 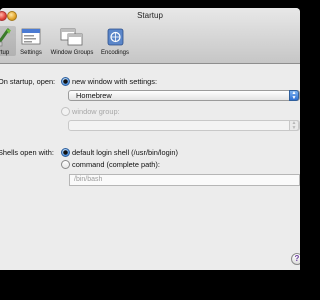 I want to click on on-startup-label: On startup, open:, so click(x=28, y=81).